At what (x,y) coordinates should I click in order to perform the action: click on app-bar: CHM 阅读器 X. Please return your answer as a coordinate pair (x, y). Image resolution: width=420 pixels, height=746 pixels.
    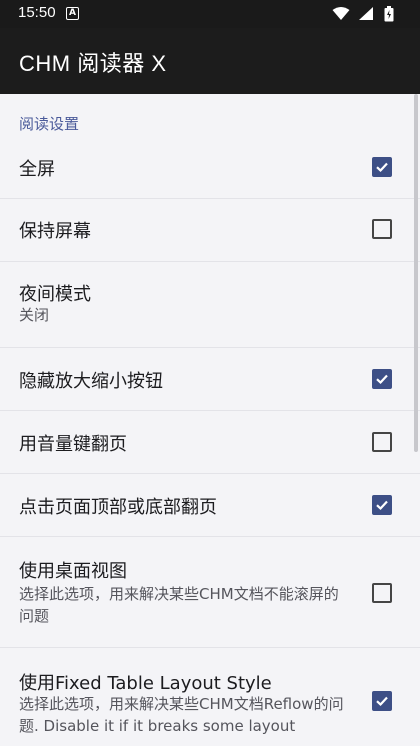
    Looking at the image, I should click on (210, 61).